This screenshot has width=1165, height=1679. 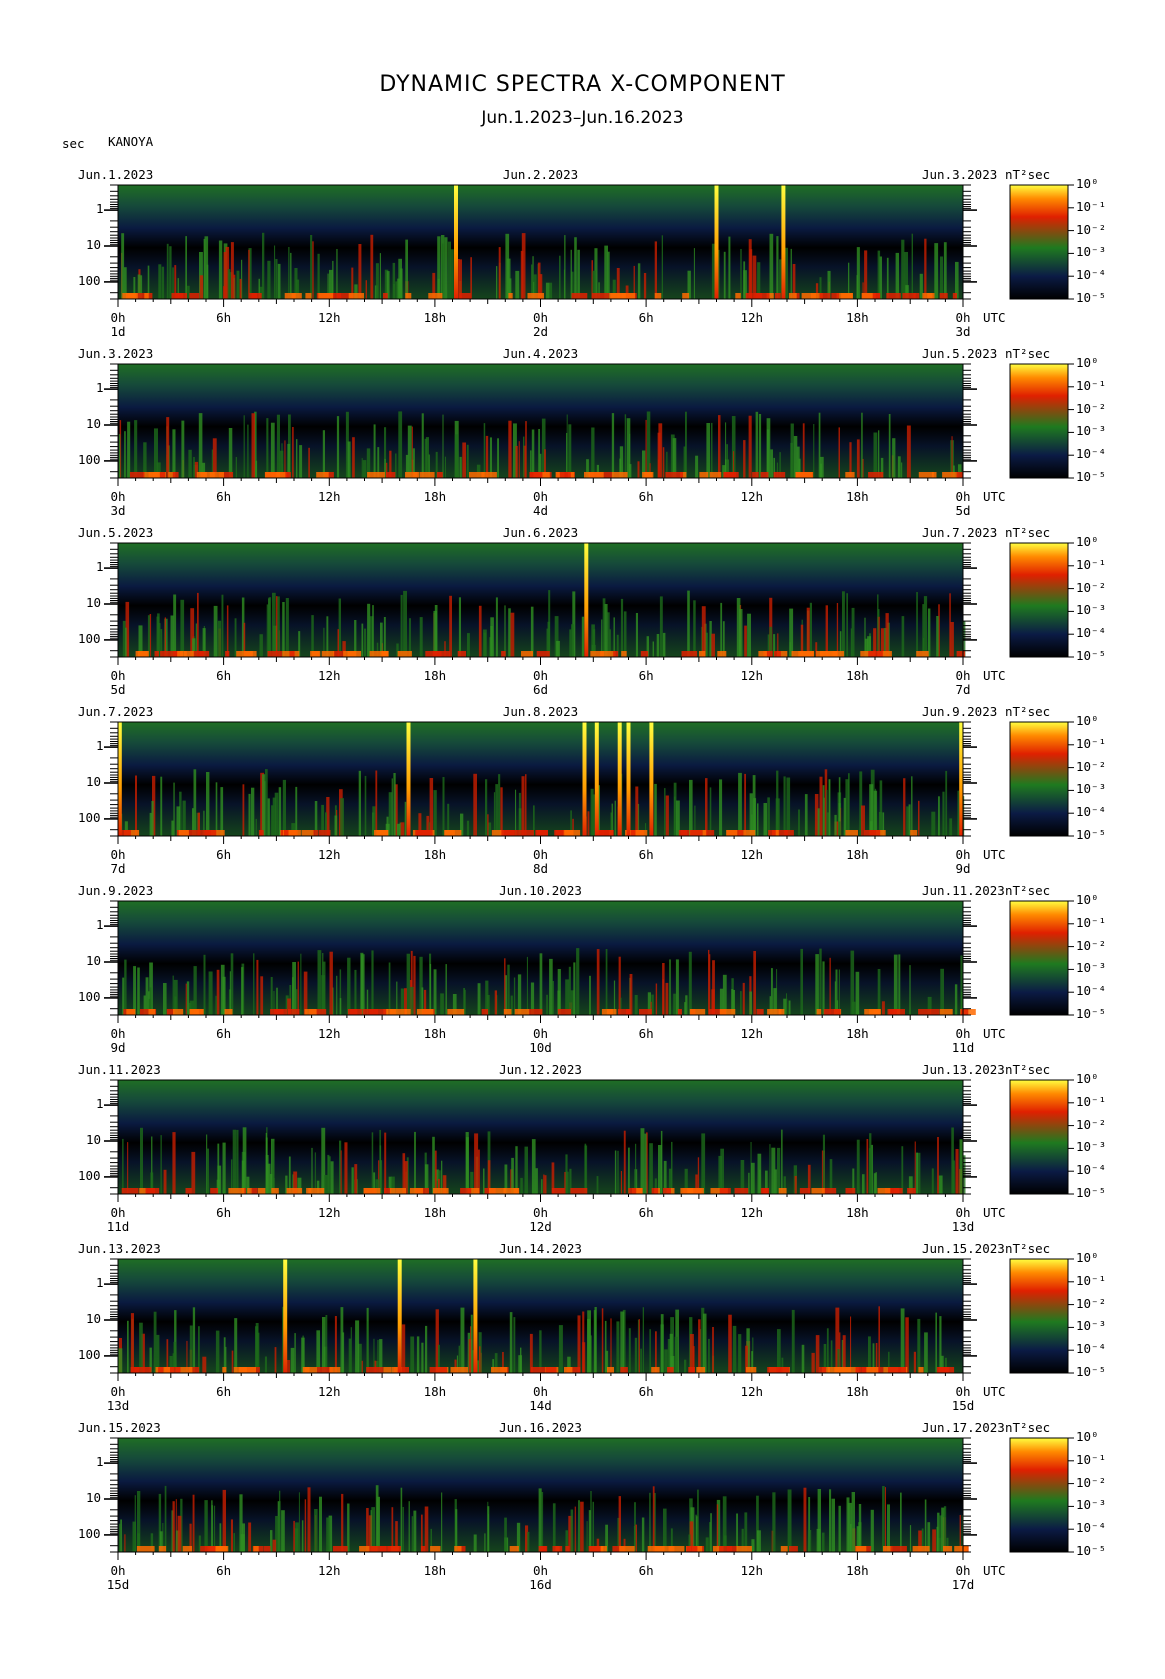 I want to click on utc-label: UTC, so click(x=994, y=317).